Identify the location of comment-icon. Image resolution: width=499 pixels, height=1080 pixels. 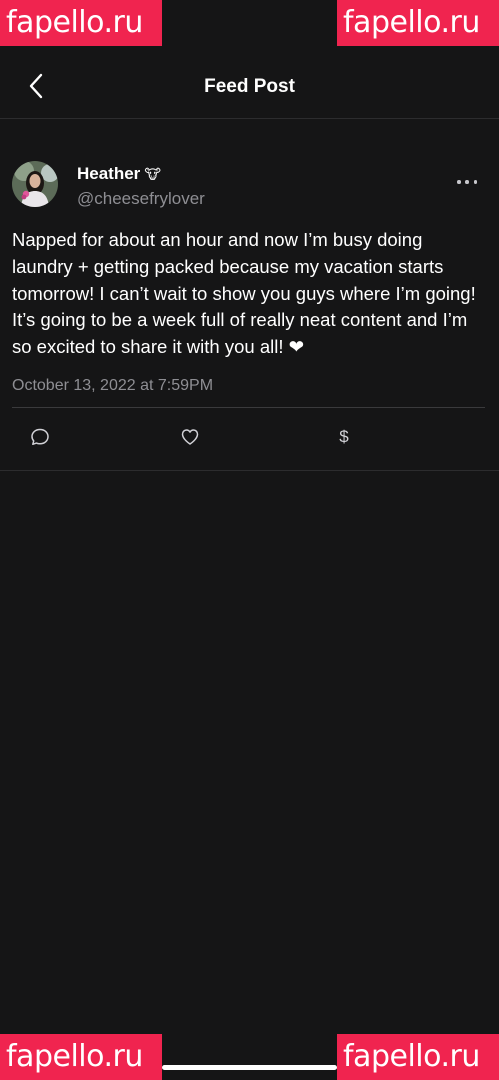
(40, 437).